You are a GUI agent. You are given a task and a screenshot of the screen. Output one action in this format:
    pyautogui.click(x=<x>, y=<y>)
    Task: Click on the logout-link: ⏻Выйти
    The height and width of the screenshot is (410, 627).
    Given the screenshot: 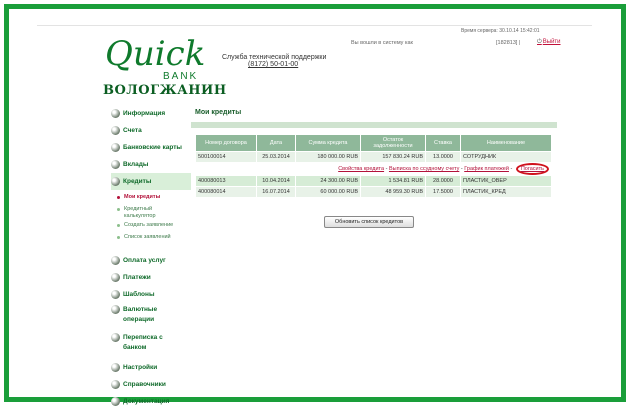 What is the action you would take?
    pyautogui.click(x=549, y=42)
    